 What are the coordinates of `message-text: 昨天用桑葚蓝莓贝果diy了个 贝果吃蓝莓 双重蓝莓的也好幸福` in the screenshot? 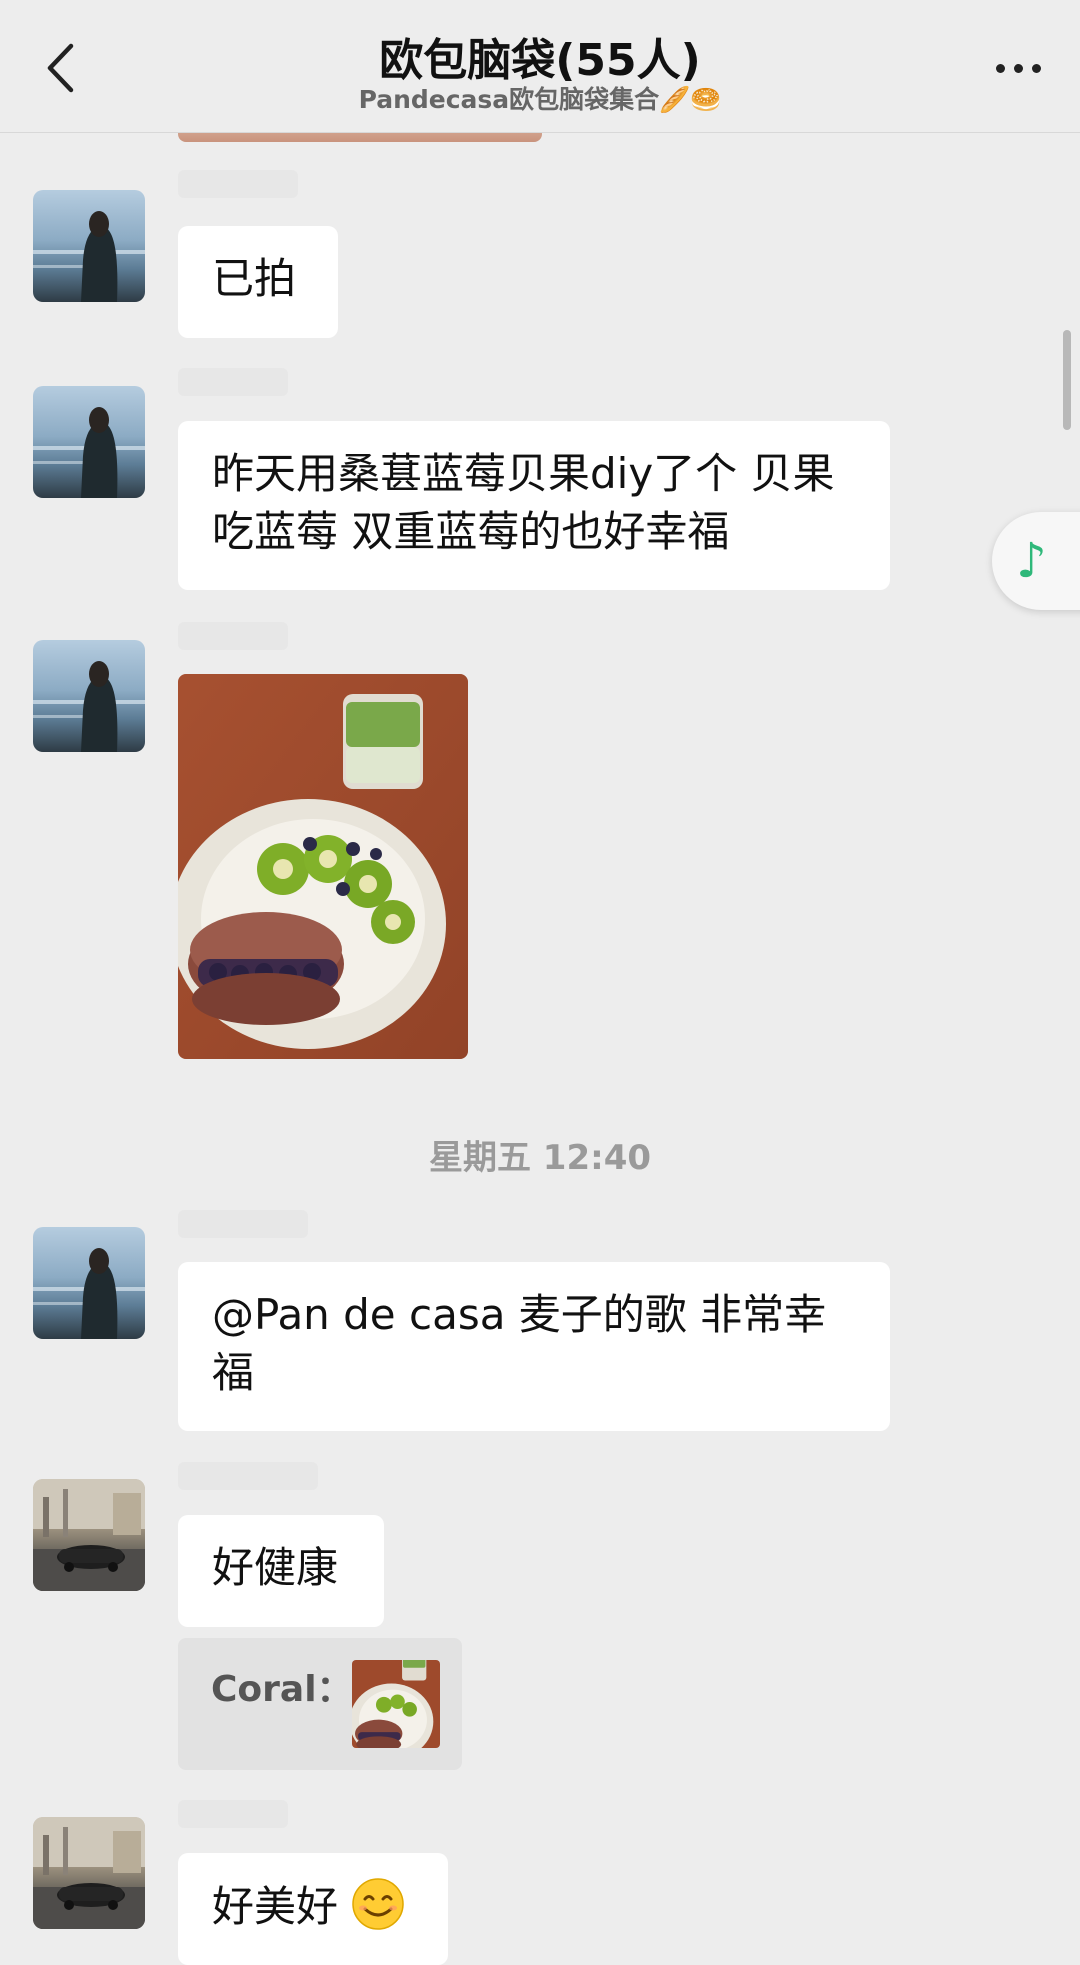 It's located at (523, 502).